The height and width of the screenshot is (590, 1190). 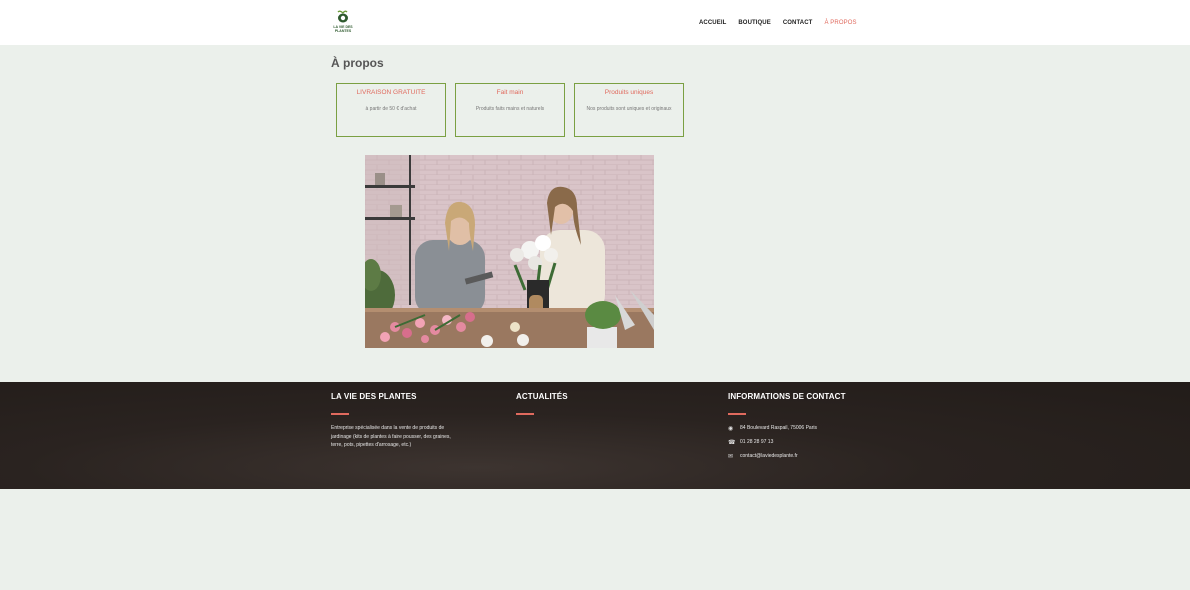 I want to click on feature-desc: à partir de 50 € d'achat, so click(x=391, y=109).